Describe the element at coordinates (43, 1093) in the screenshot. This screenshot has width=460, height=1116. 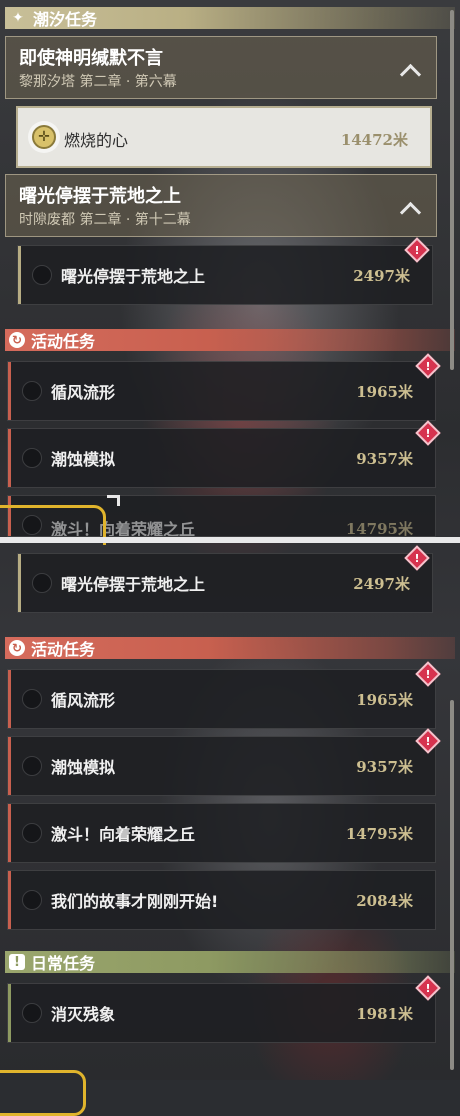
I see `tracking-ring-icon` at that location.